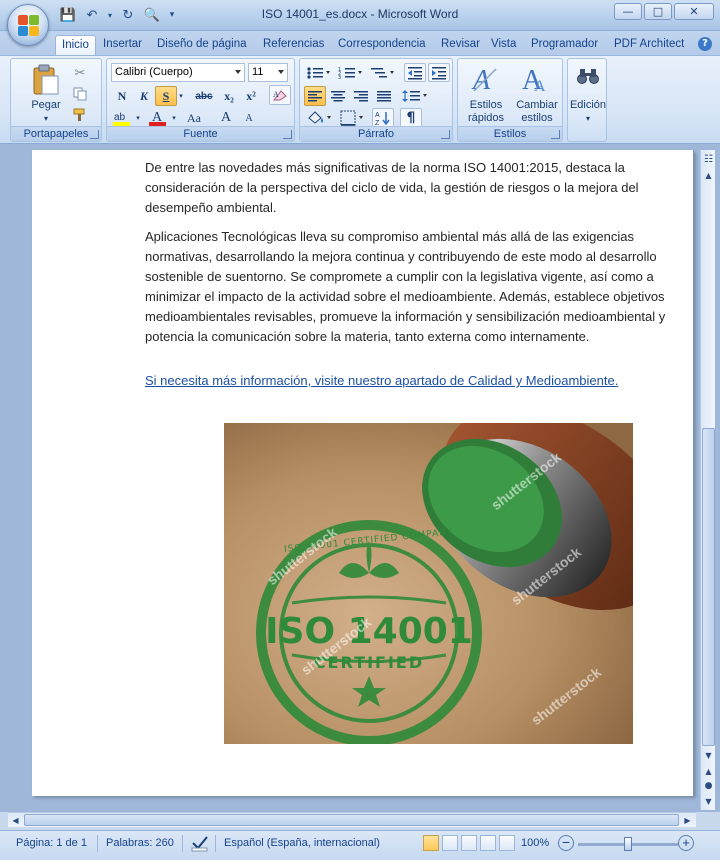  What do you see at coordinates (46, 105) in the screenshot?
I see `paste-button: Pegar` at bounding box center [46, 105].